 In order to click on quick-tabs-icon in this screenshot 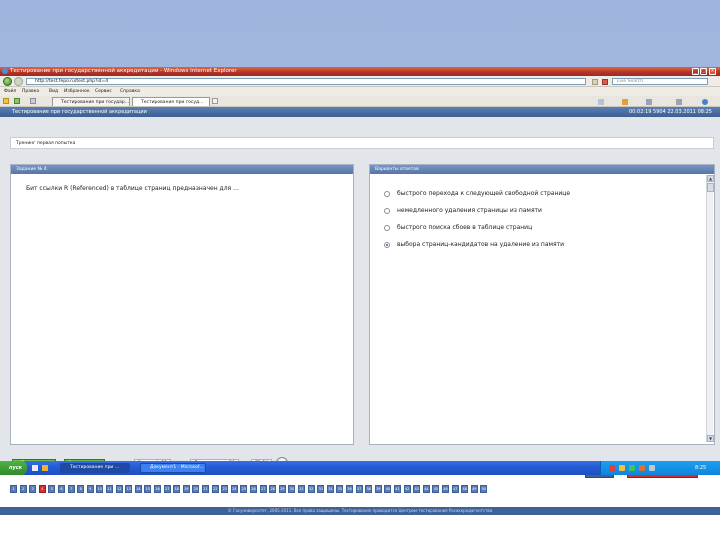, I will do `click(33, 101)`.